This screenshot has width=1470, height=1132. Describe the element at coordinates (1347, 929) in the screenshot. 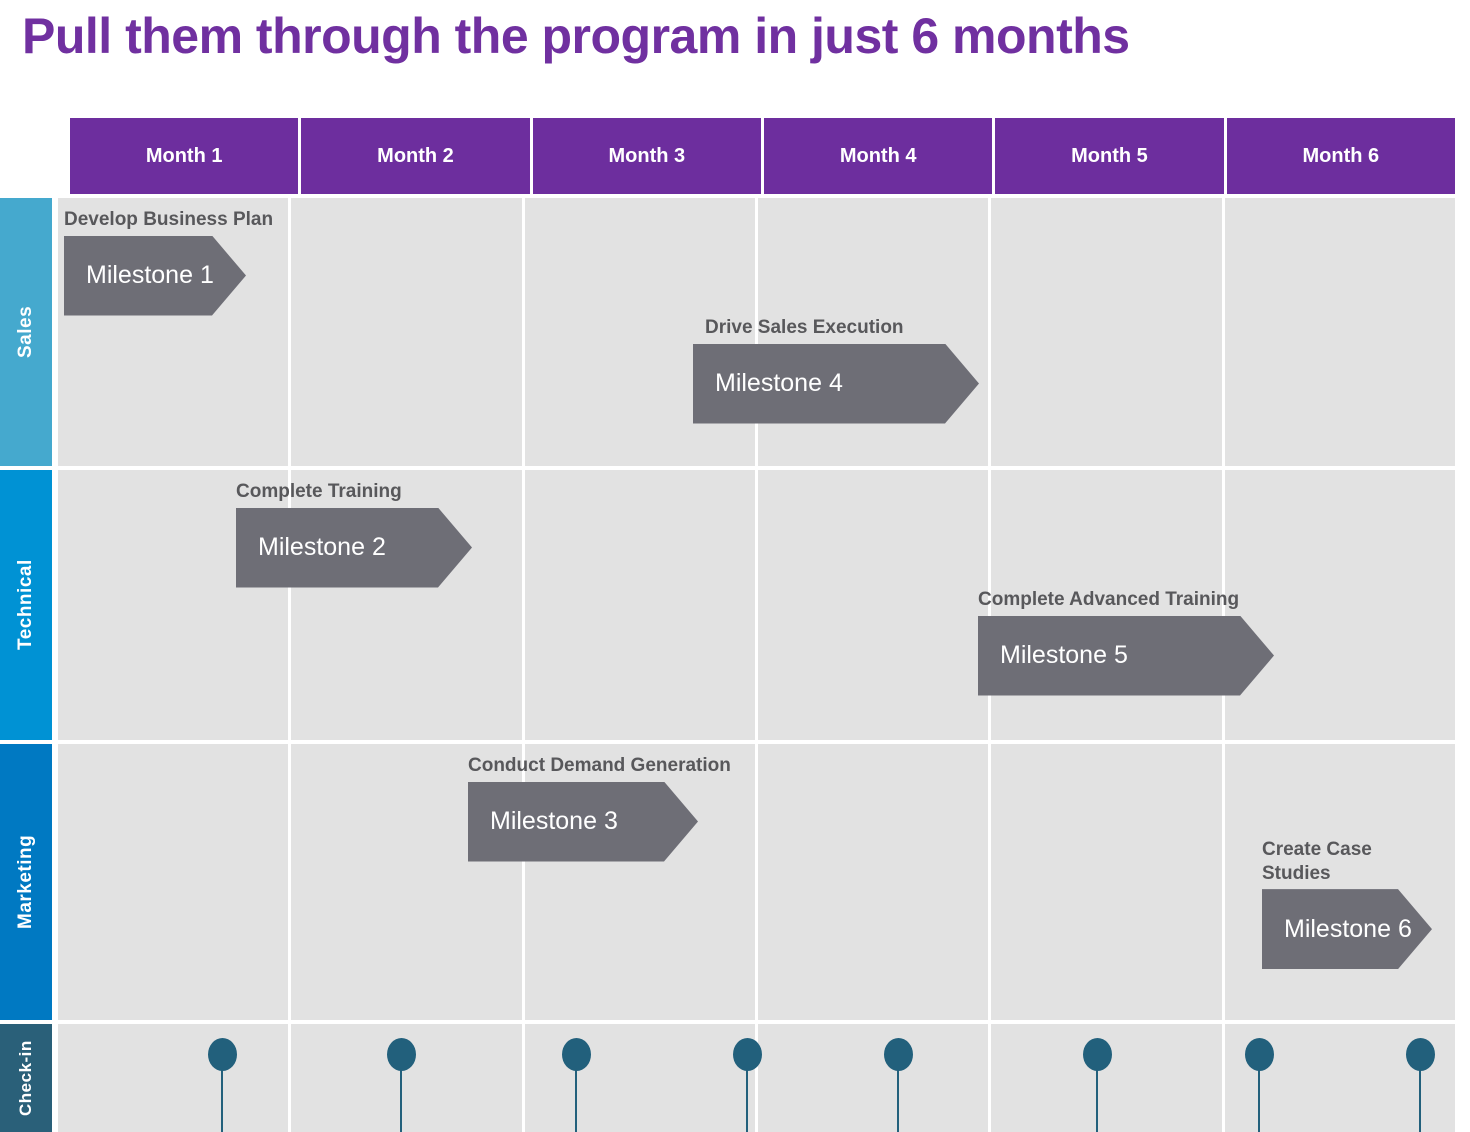

I see `milestone-chevron: Milestone 6` at that location.